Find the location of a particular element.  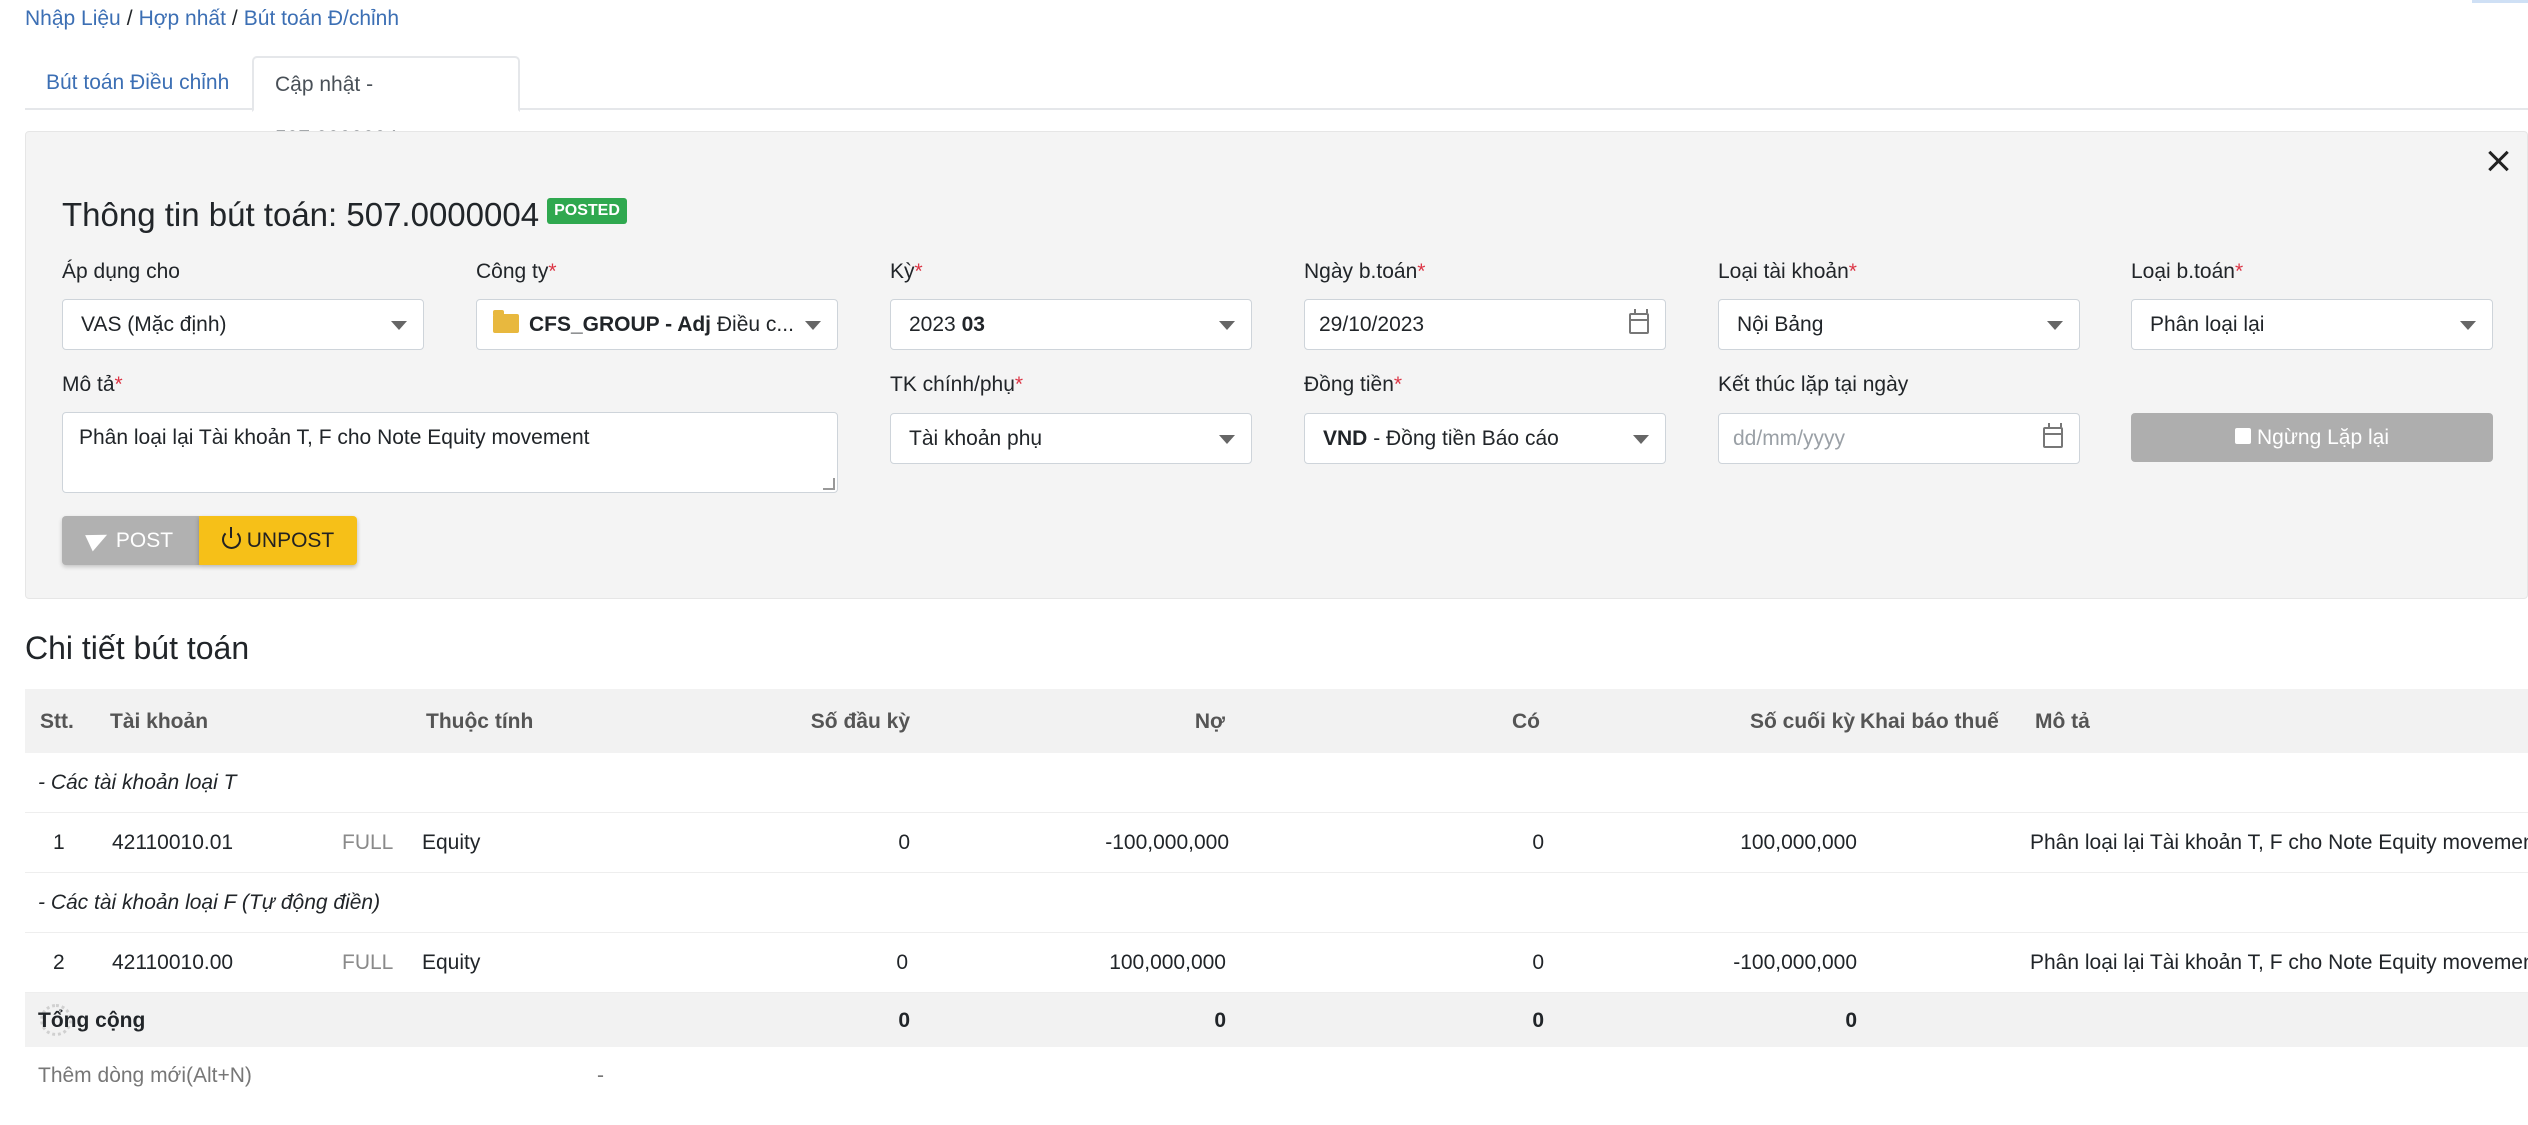

row-debit: 100,000,000 is located at coordinates (1113, 963).